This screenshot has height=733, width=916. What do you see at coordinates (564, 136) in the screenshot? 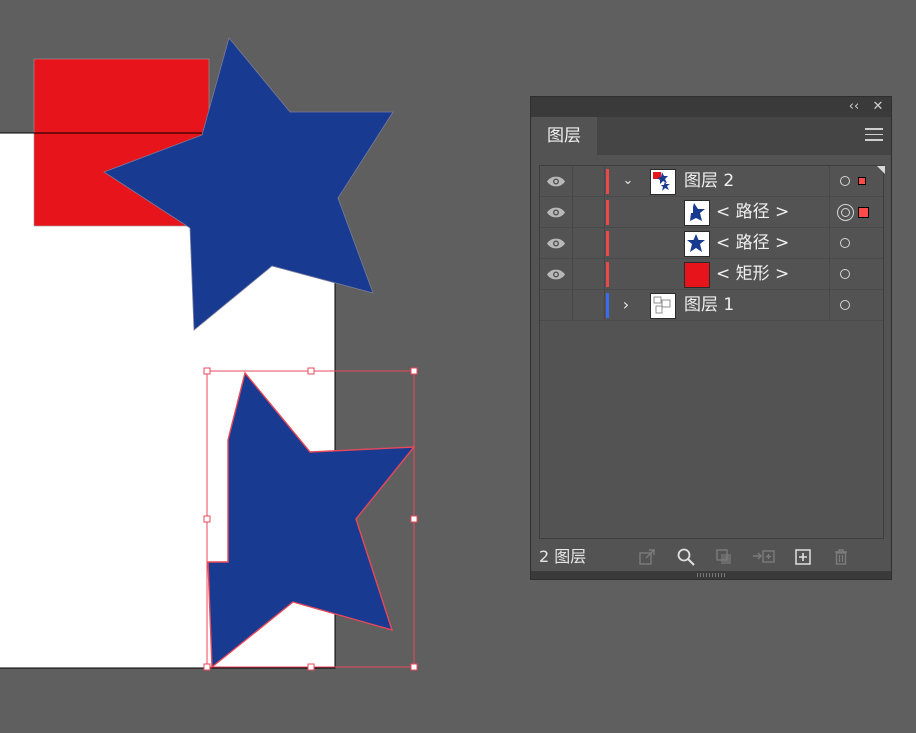
I see `tab-layers: 图层` at bounding box center [564, 136].